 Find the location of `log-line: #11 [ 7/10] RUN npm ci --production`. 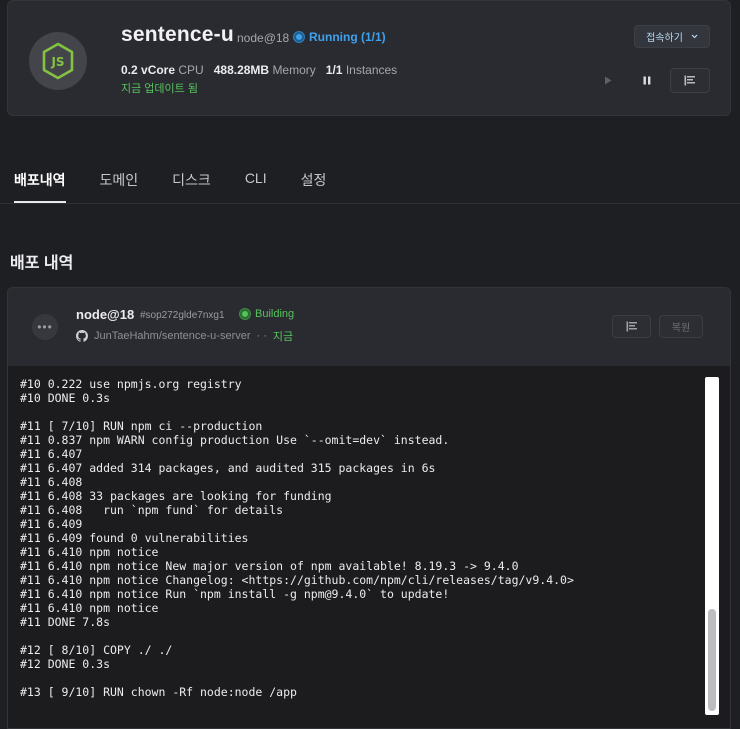

log-line: #11 [ 7/10] RUN npm ci --production is located at coordinates (141, 426).